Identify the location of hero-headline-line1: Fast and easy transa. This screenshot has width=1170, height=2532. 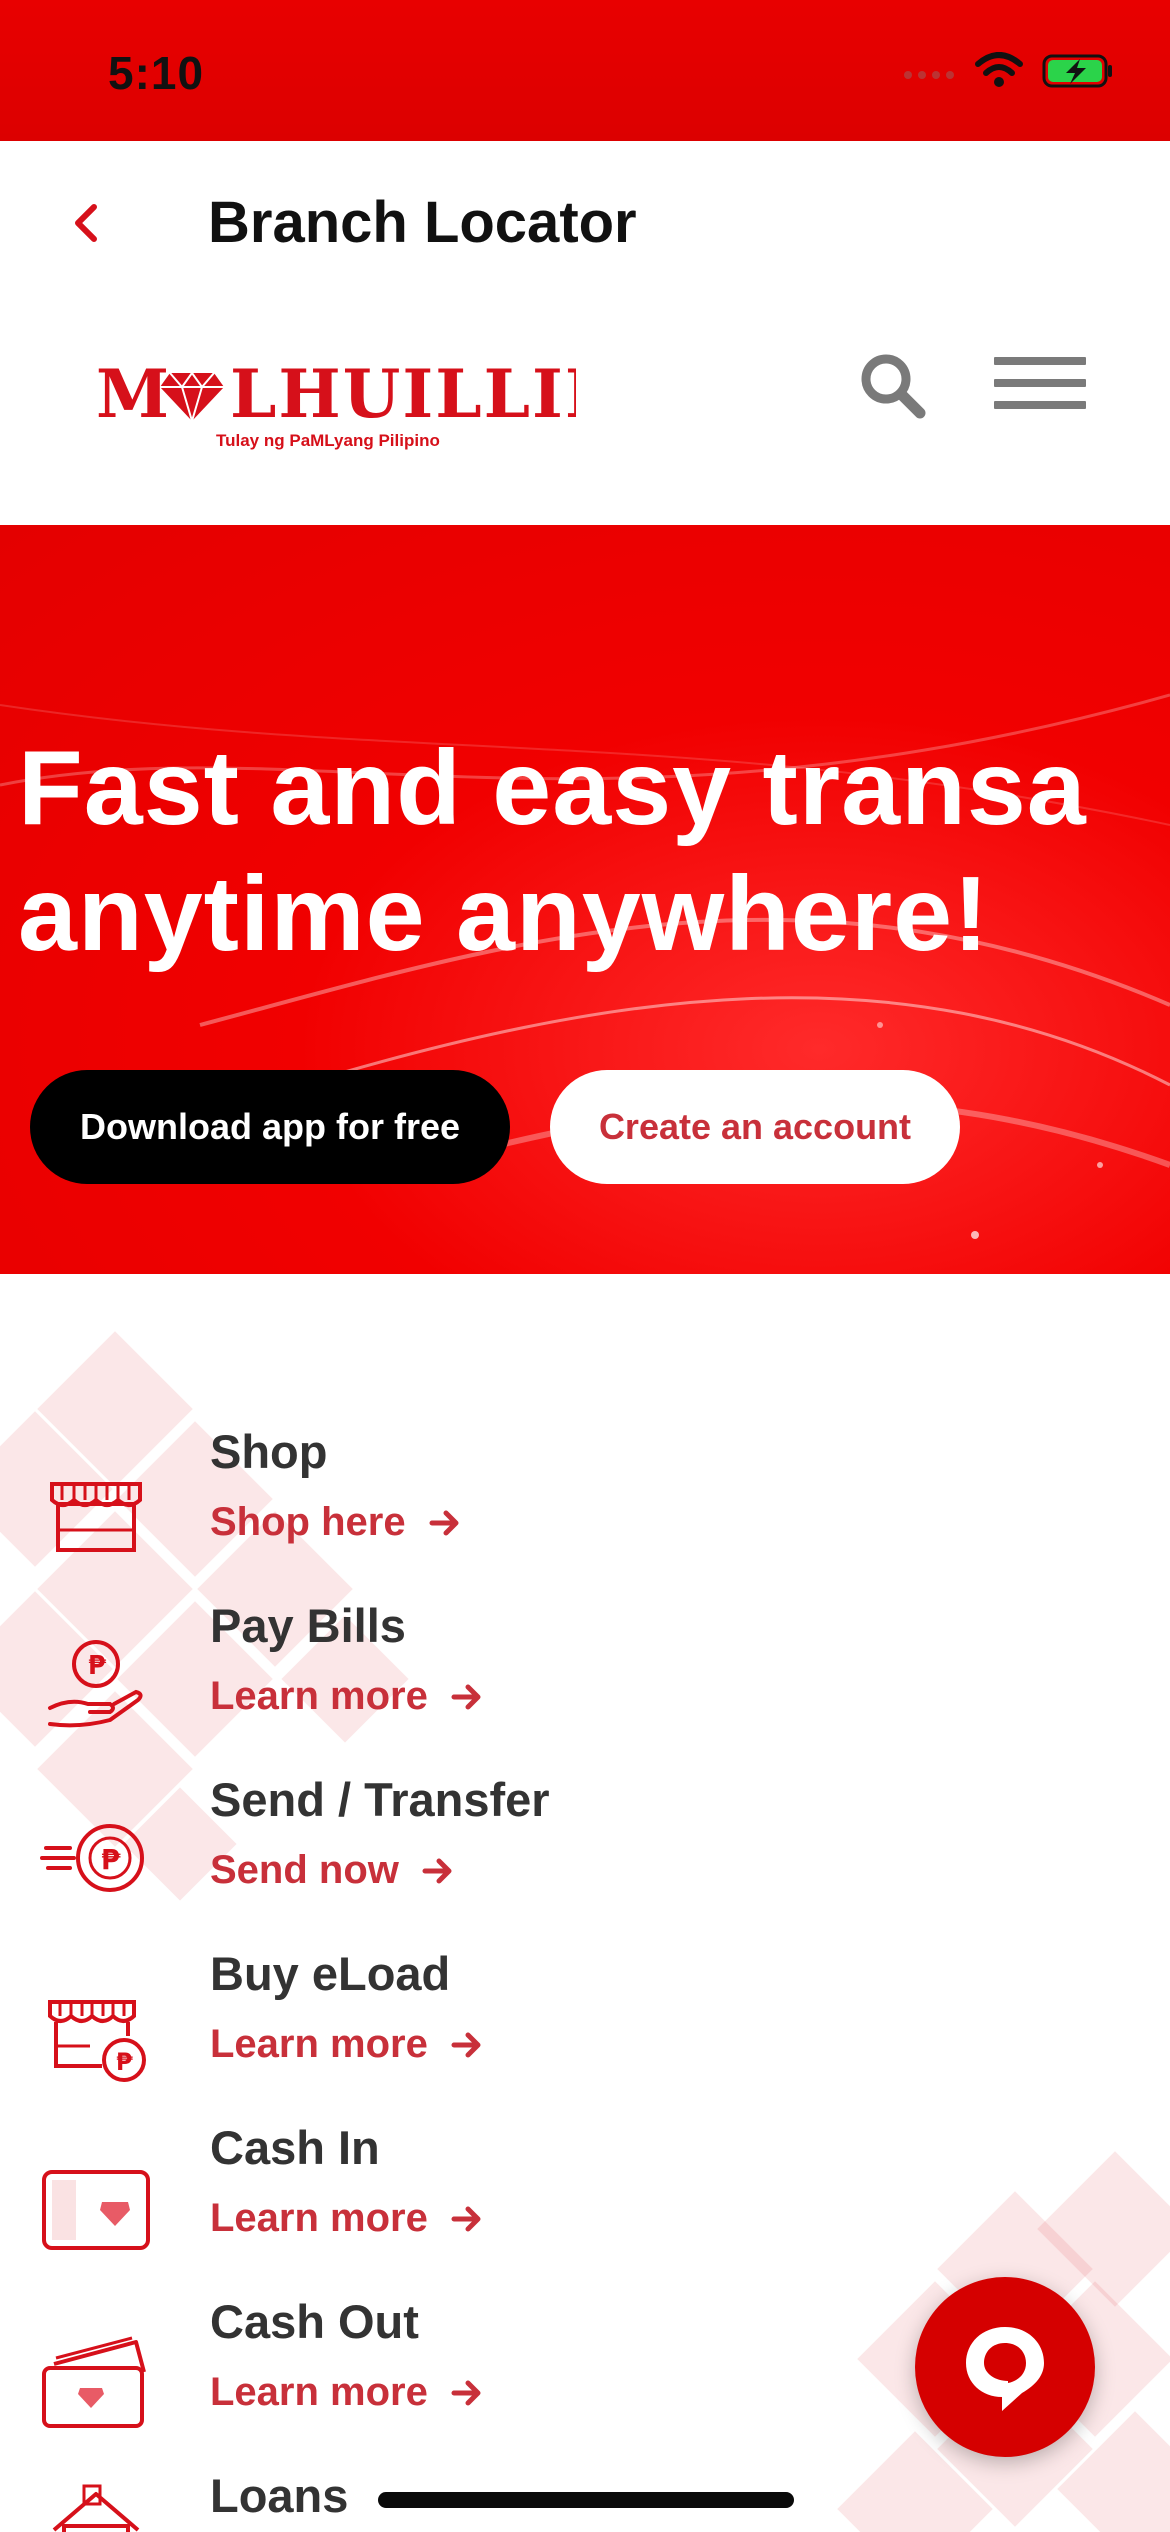
(552, 788).